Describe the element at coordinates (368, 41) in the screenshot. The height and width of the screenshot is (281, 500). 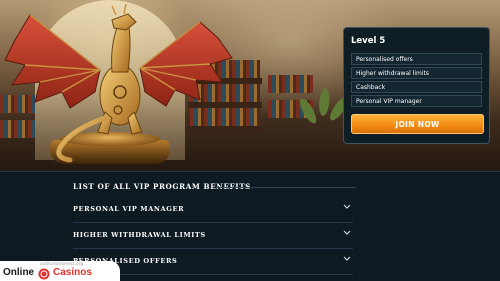
I see `level-title: Level 5` at that location.